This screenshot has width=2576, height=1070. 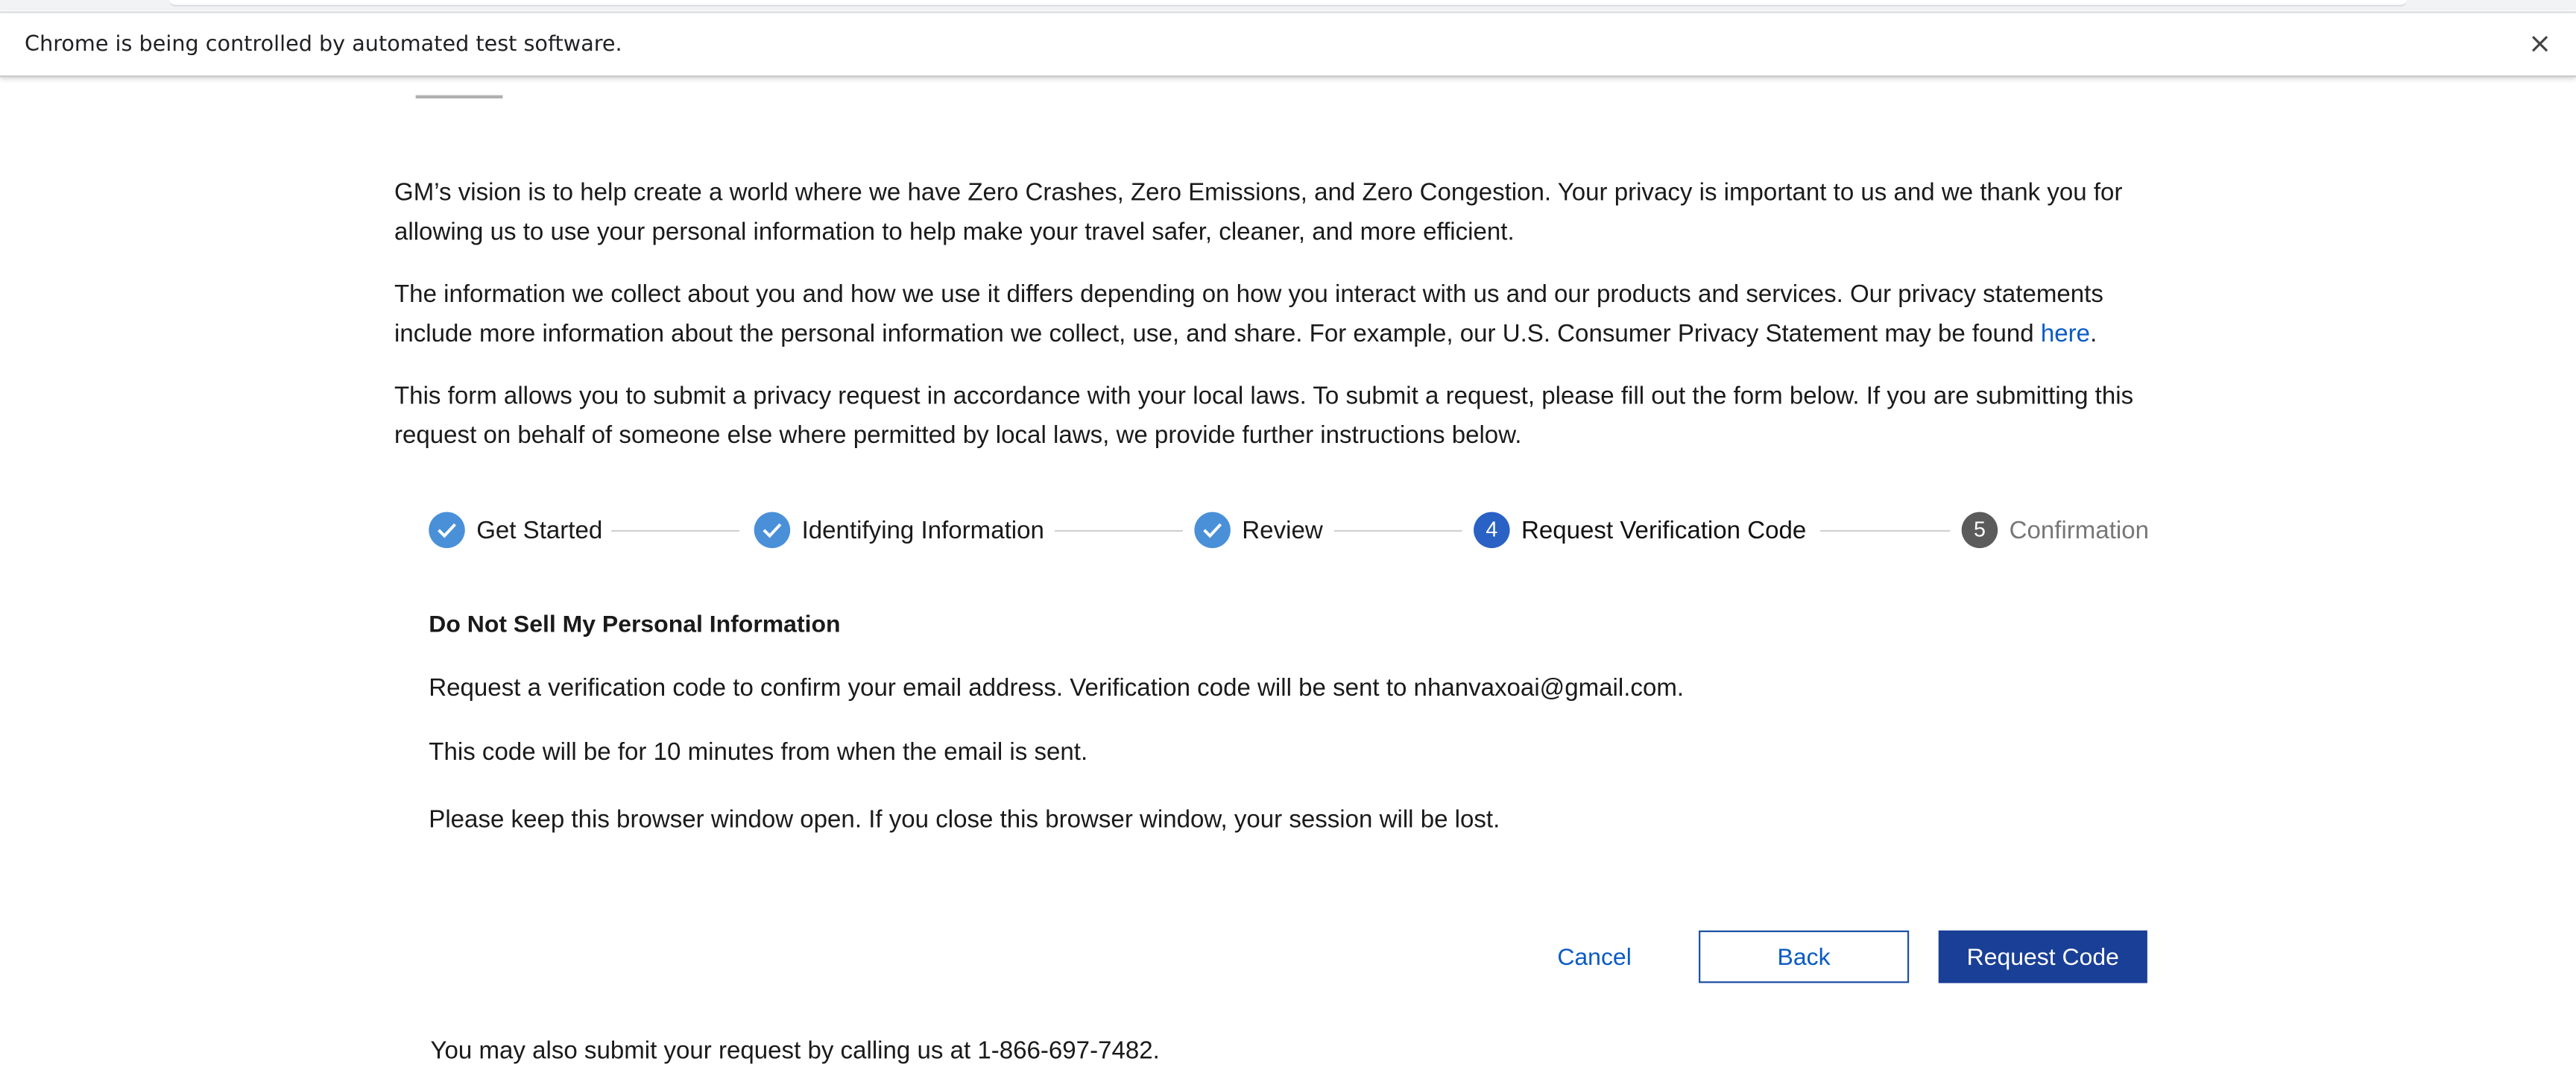 I want to click on step-label-review: Review, so click(x=1283, y=531).